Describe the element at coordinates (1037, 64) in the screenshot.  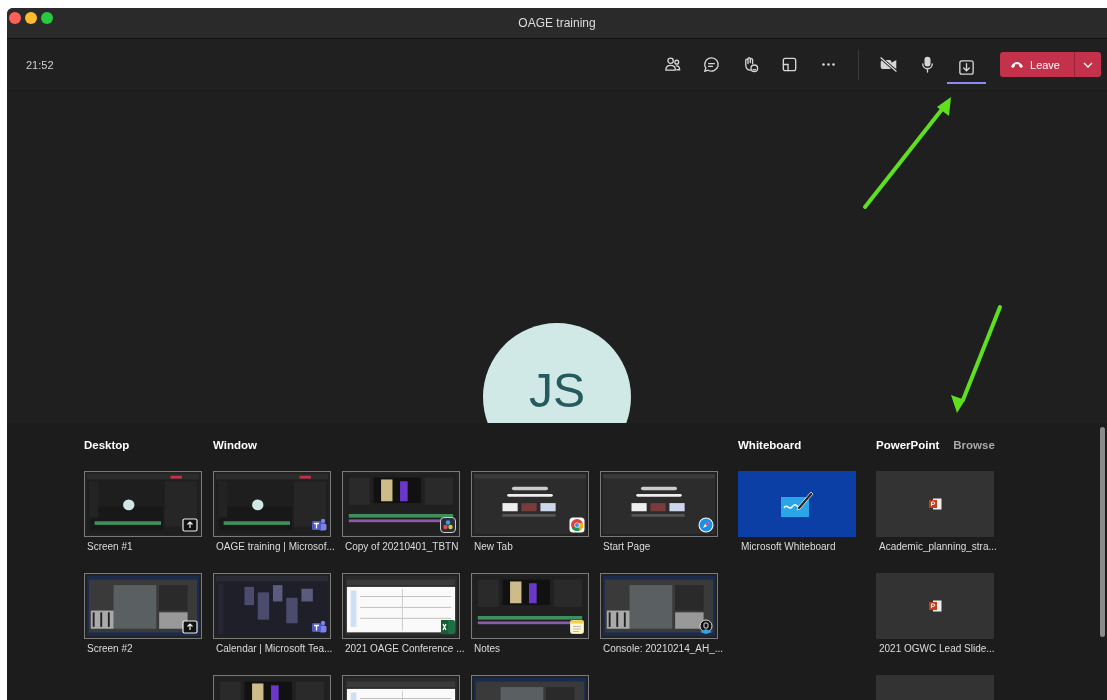
I see `leave-button: Leave` at that location.